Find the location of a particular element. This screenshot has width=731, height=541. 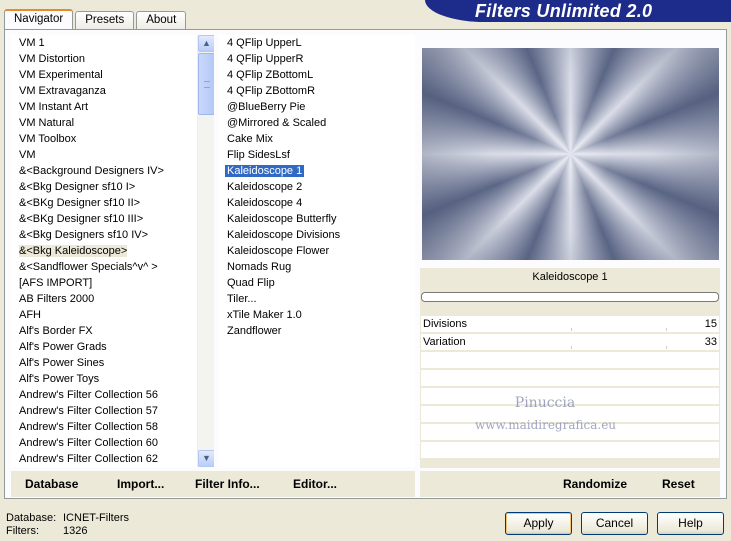

filter-label: 4 QFlip ZBottomR is located at coordinates (271, 91).